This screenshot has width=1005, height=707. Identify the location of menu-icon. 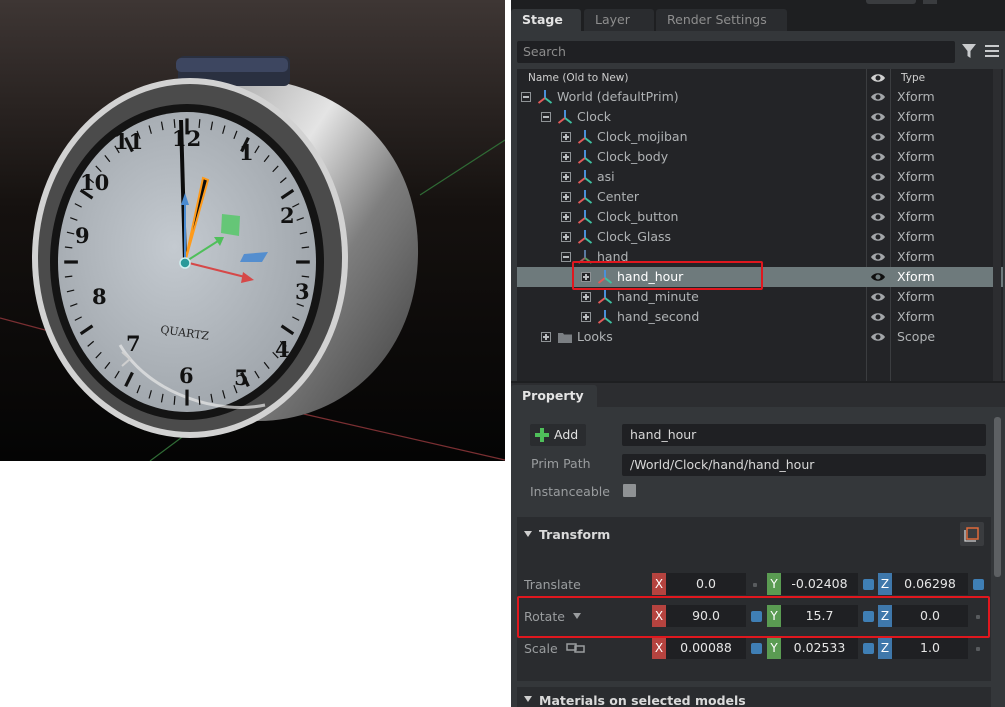
(992, 51).